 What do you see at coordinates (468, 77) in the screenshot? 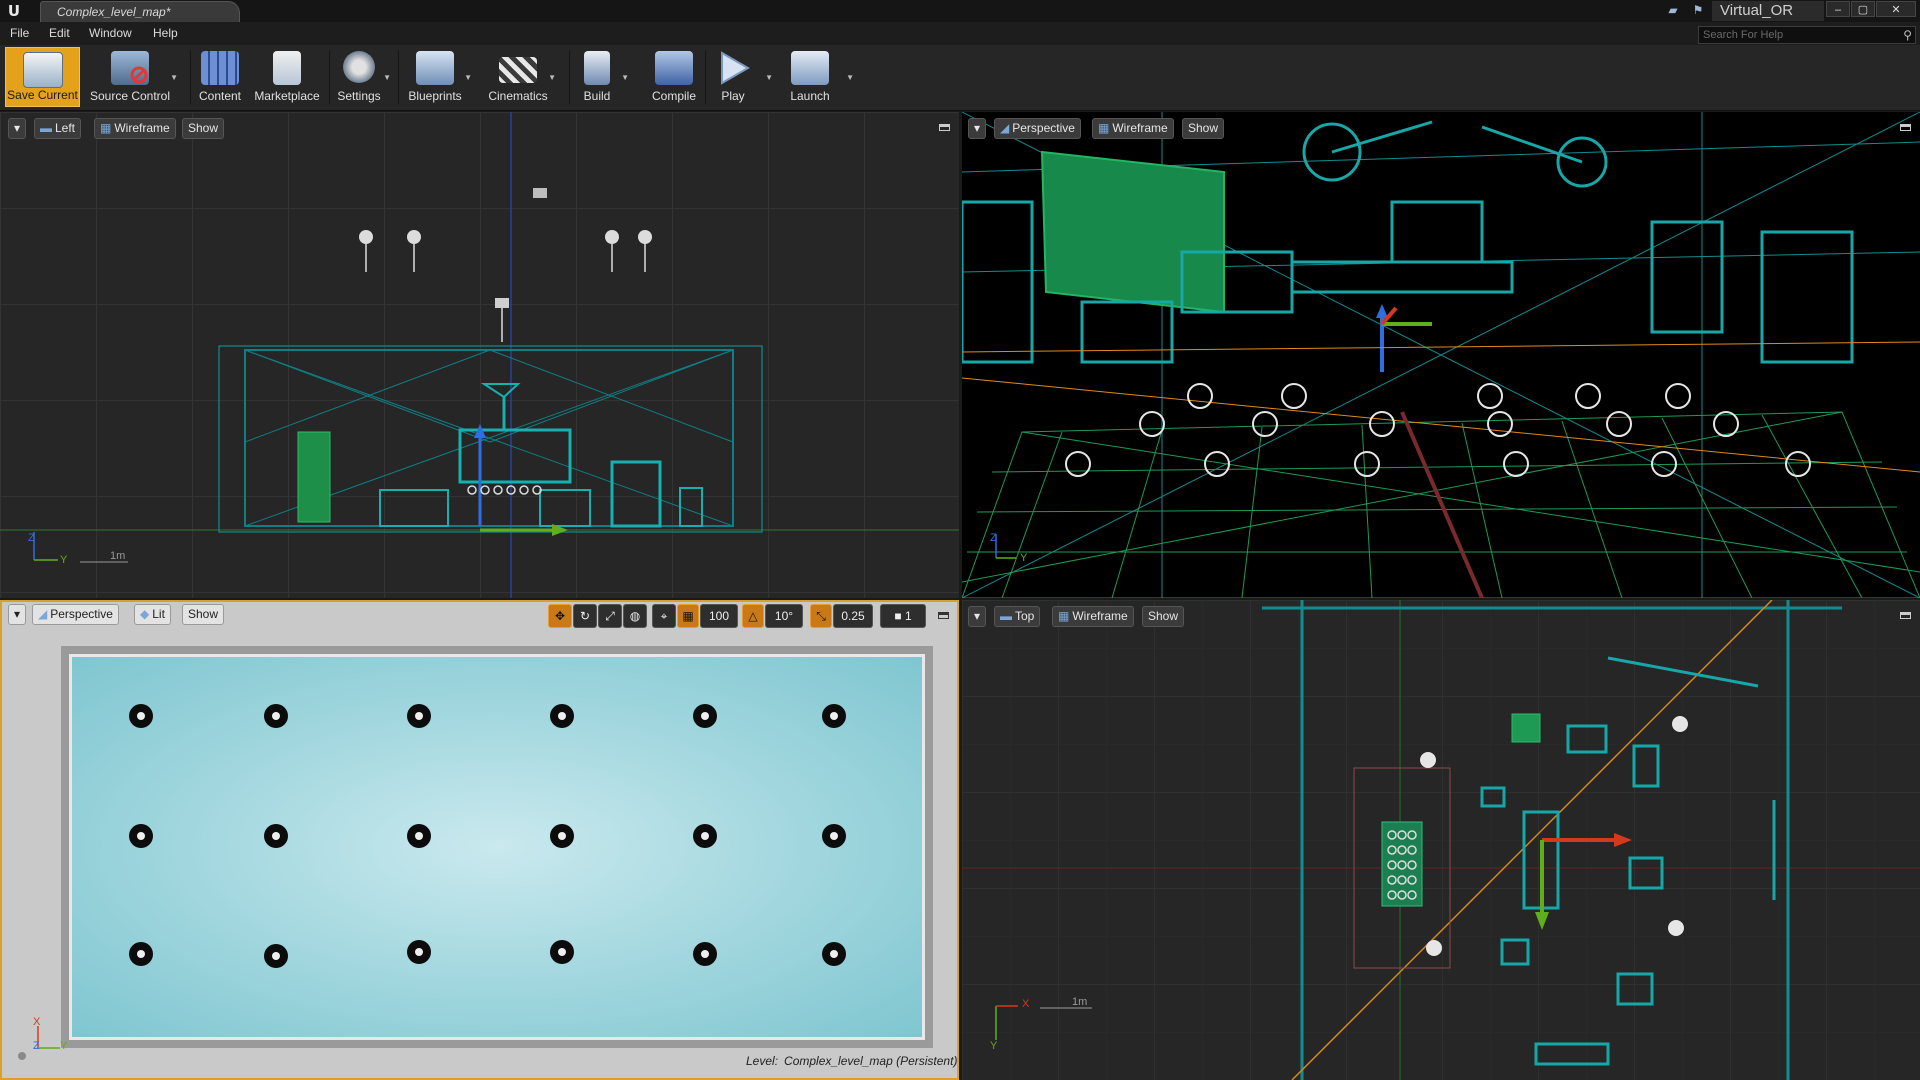
I see `blueprints-dropdown-icon: ▼` at bounding box center [468, 77].